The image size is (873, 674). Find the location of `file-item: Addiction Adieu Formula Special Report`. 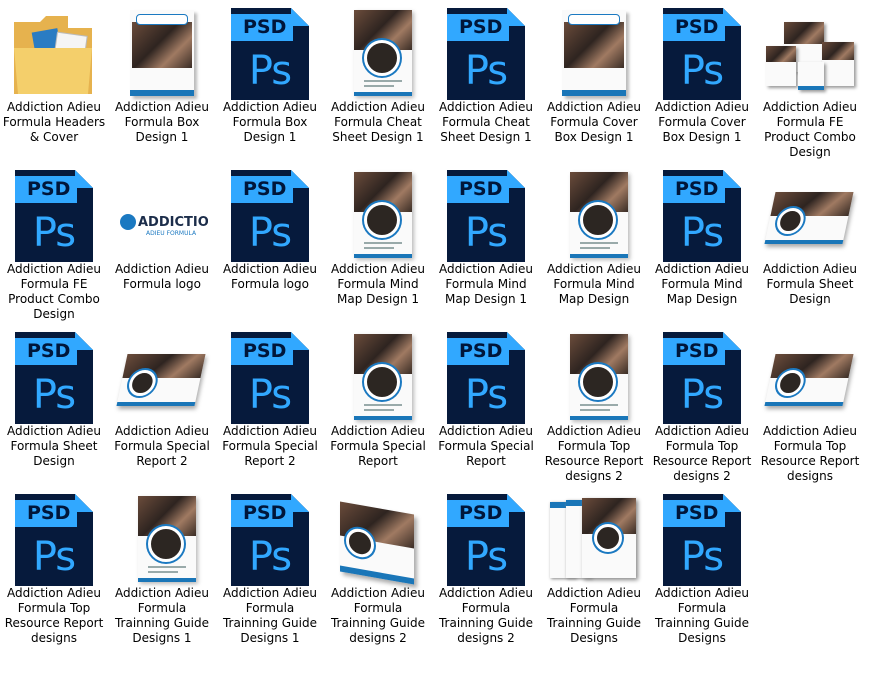

file-item: Addiction Adieu Formula Special Report is located at coordinates (378, 408).